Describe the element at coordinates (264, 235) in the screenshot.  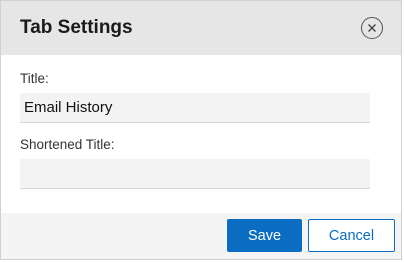
I see `save-button: Save` at that location.